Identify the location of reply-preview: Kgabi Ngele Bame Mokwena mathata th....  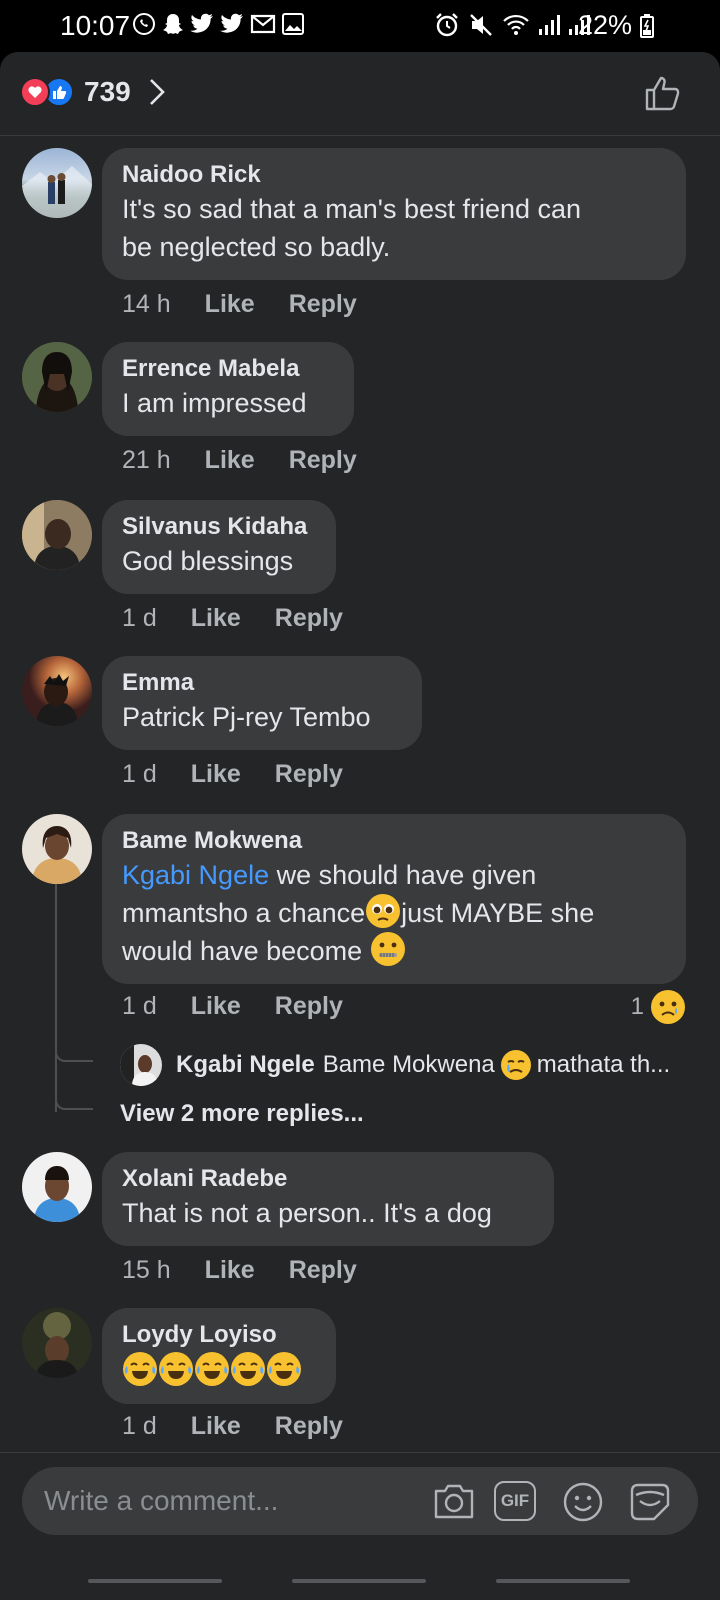
(395, 1065).